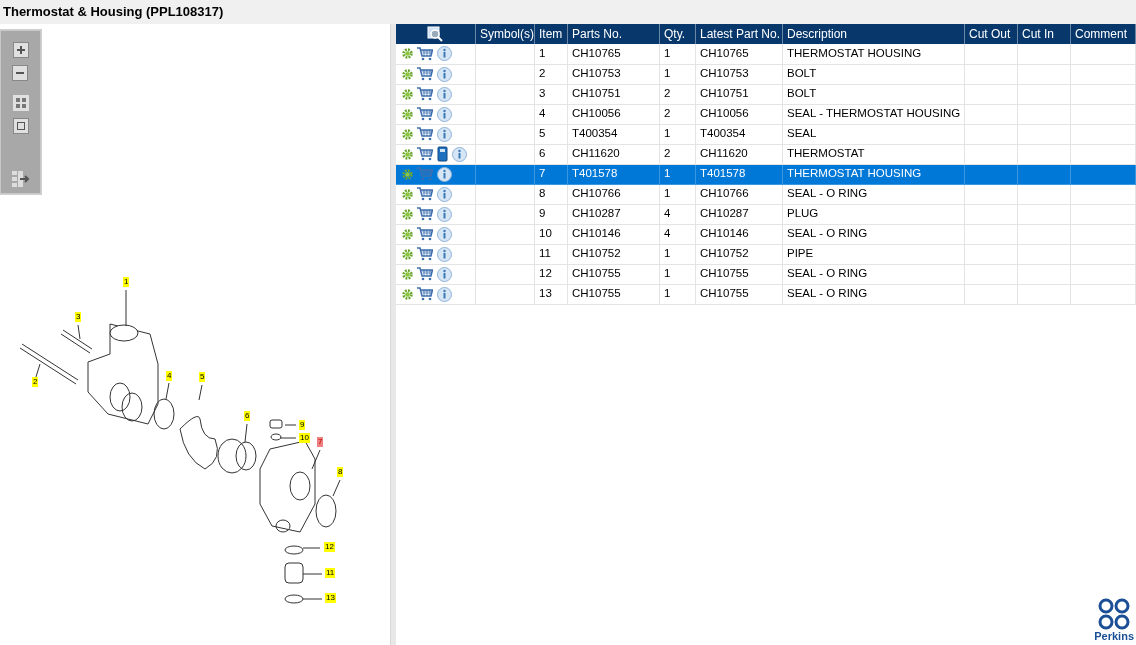 The image size is (1136, 645). I want to click on square-icon, so click(21, 126).